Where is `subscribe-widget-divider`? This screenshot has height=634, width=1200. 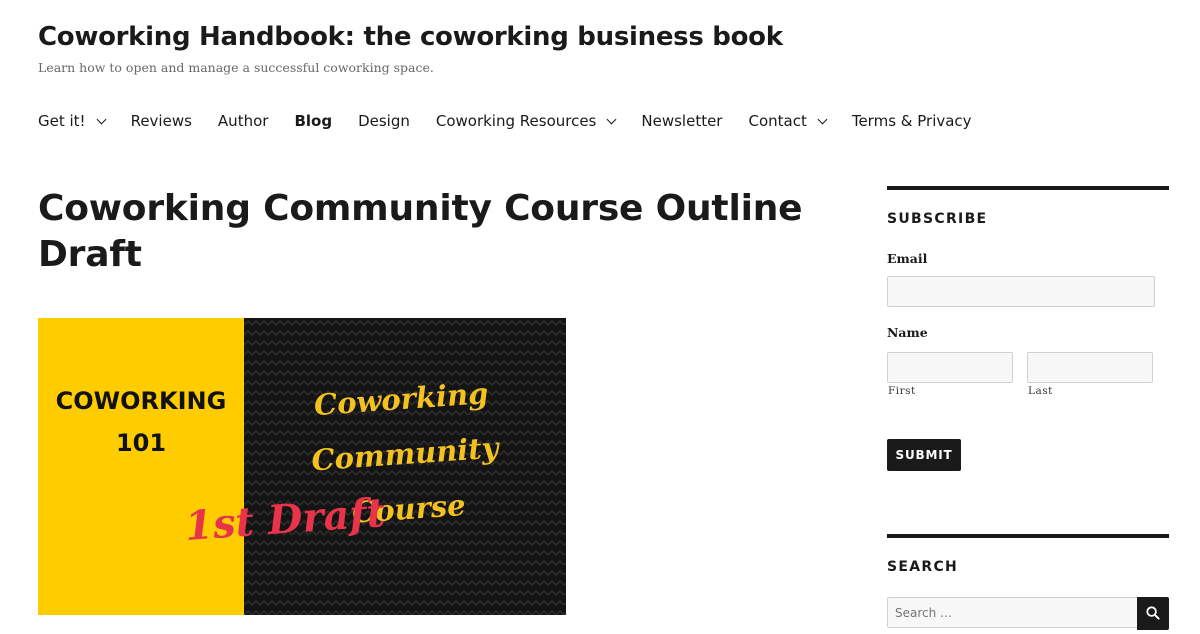
subscribe-widget-divider is located at coordinates (1028, 188).